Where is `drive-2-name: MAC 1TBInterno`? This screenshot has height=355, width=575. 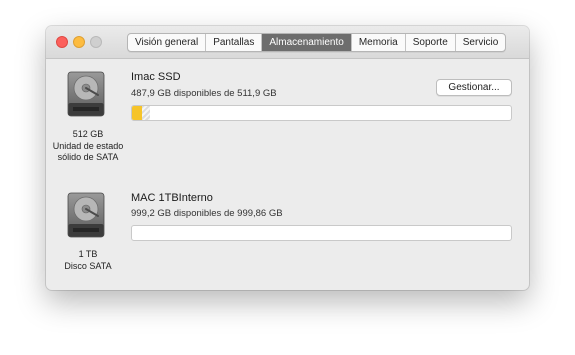
drive-2-name: MAC 1TBInterno is located at coordinates (172, 198).